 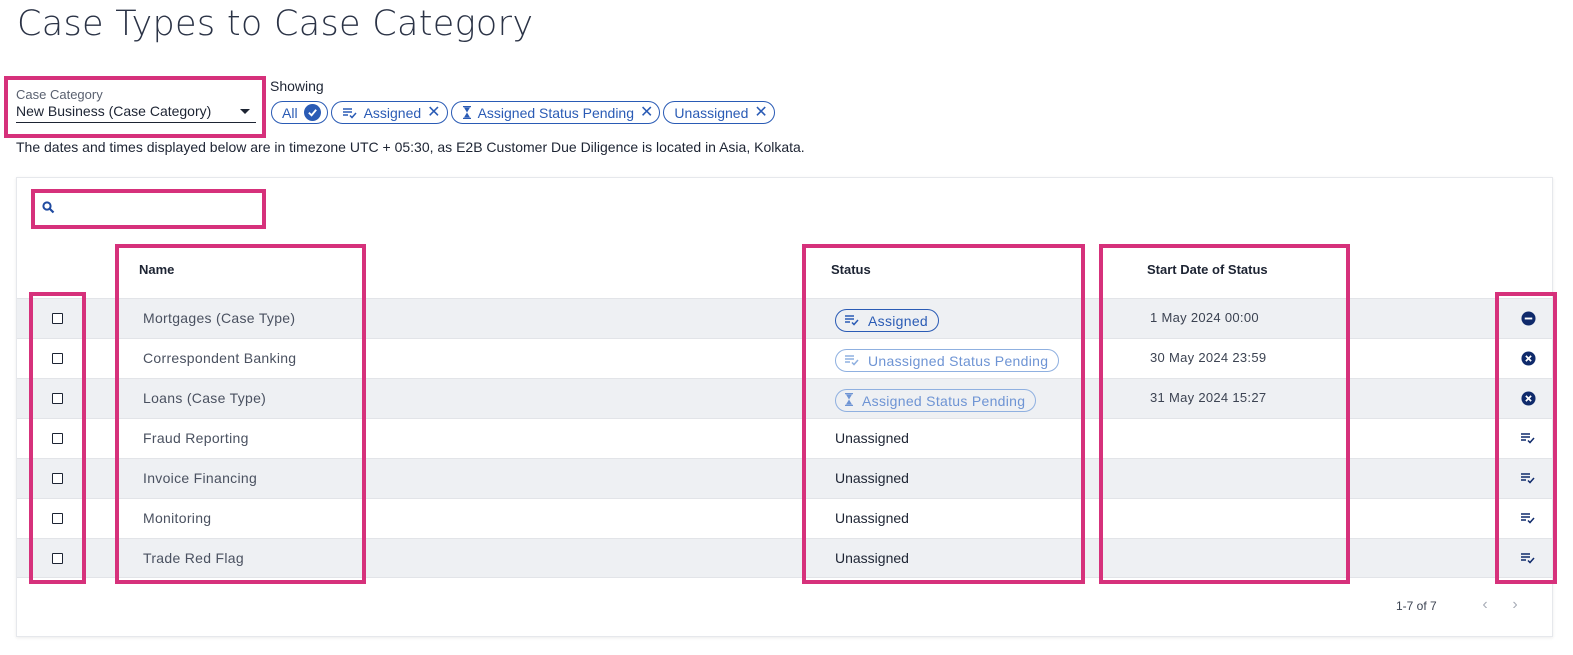 I want to click on filter-chip-assigned-status-pending: Assigned Status Pending ✕, so click(x=555, y=112).